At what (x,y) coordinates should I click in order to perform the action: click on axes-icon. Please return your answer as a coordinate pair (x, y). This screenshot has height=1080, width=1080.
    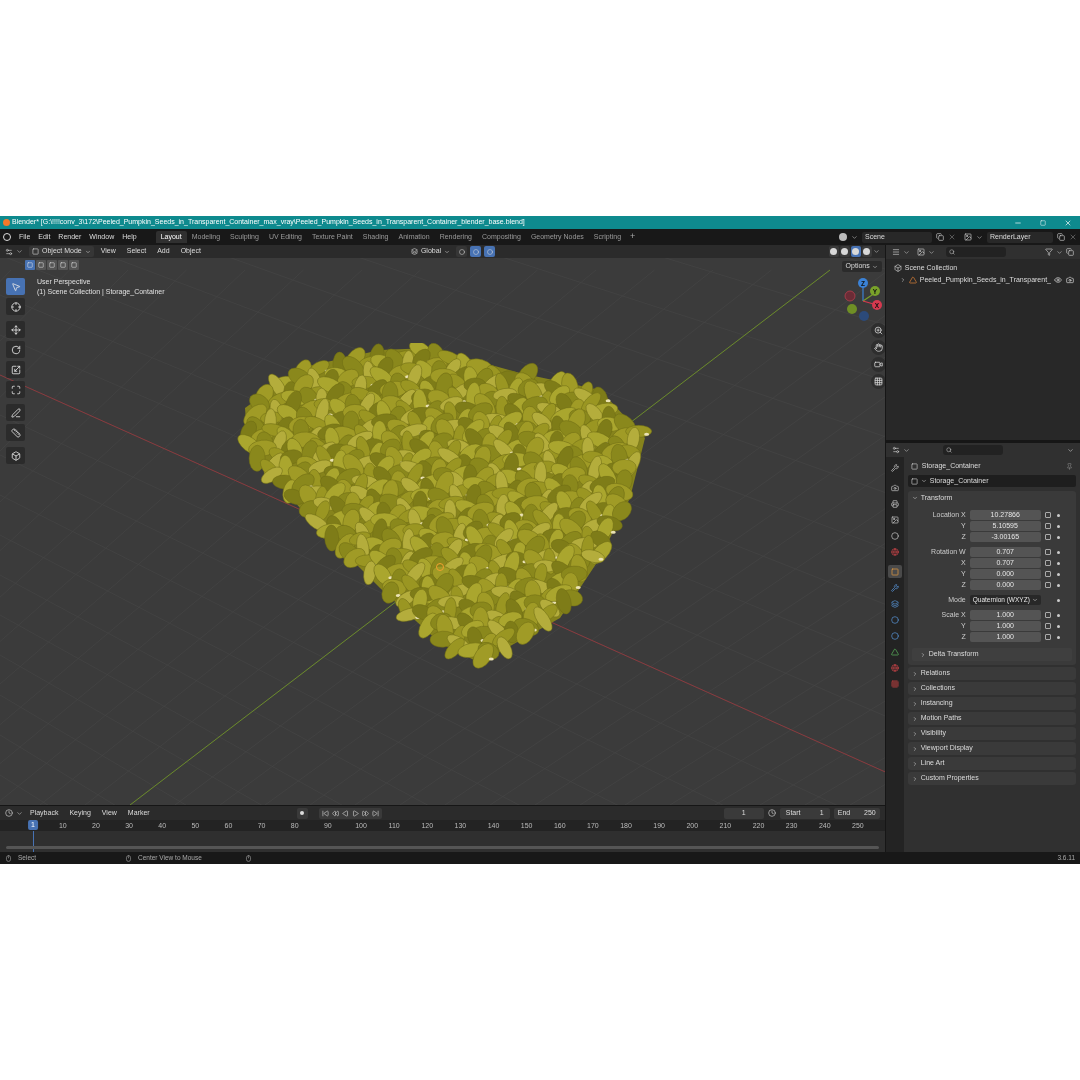
    Looking at the image, I should click on (414, 251).